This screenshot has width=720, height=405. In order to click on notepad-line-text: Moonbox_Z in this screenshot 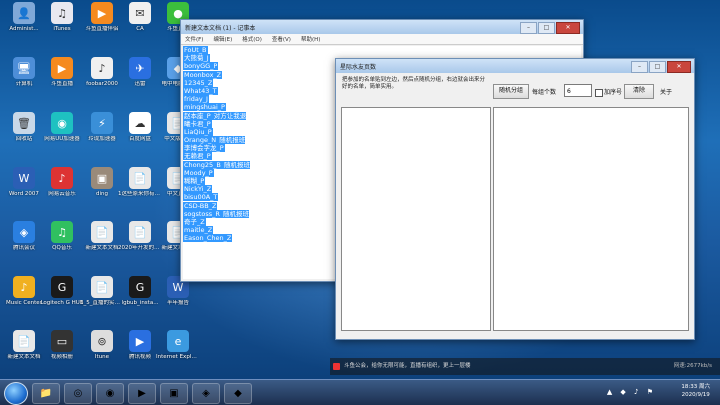, I will do `click(203, 74)`.